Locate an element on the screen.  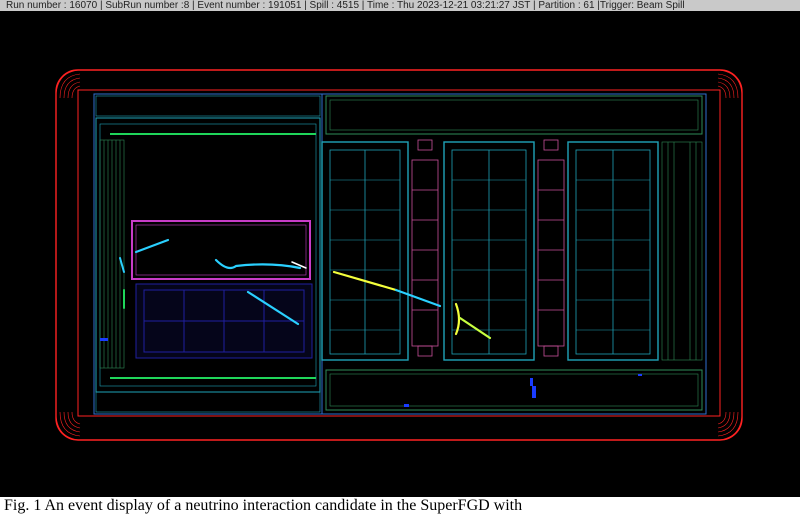
top-ecal-box-inner is located at coordinates (514, 115).